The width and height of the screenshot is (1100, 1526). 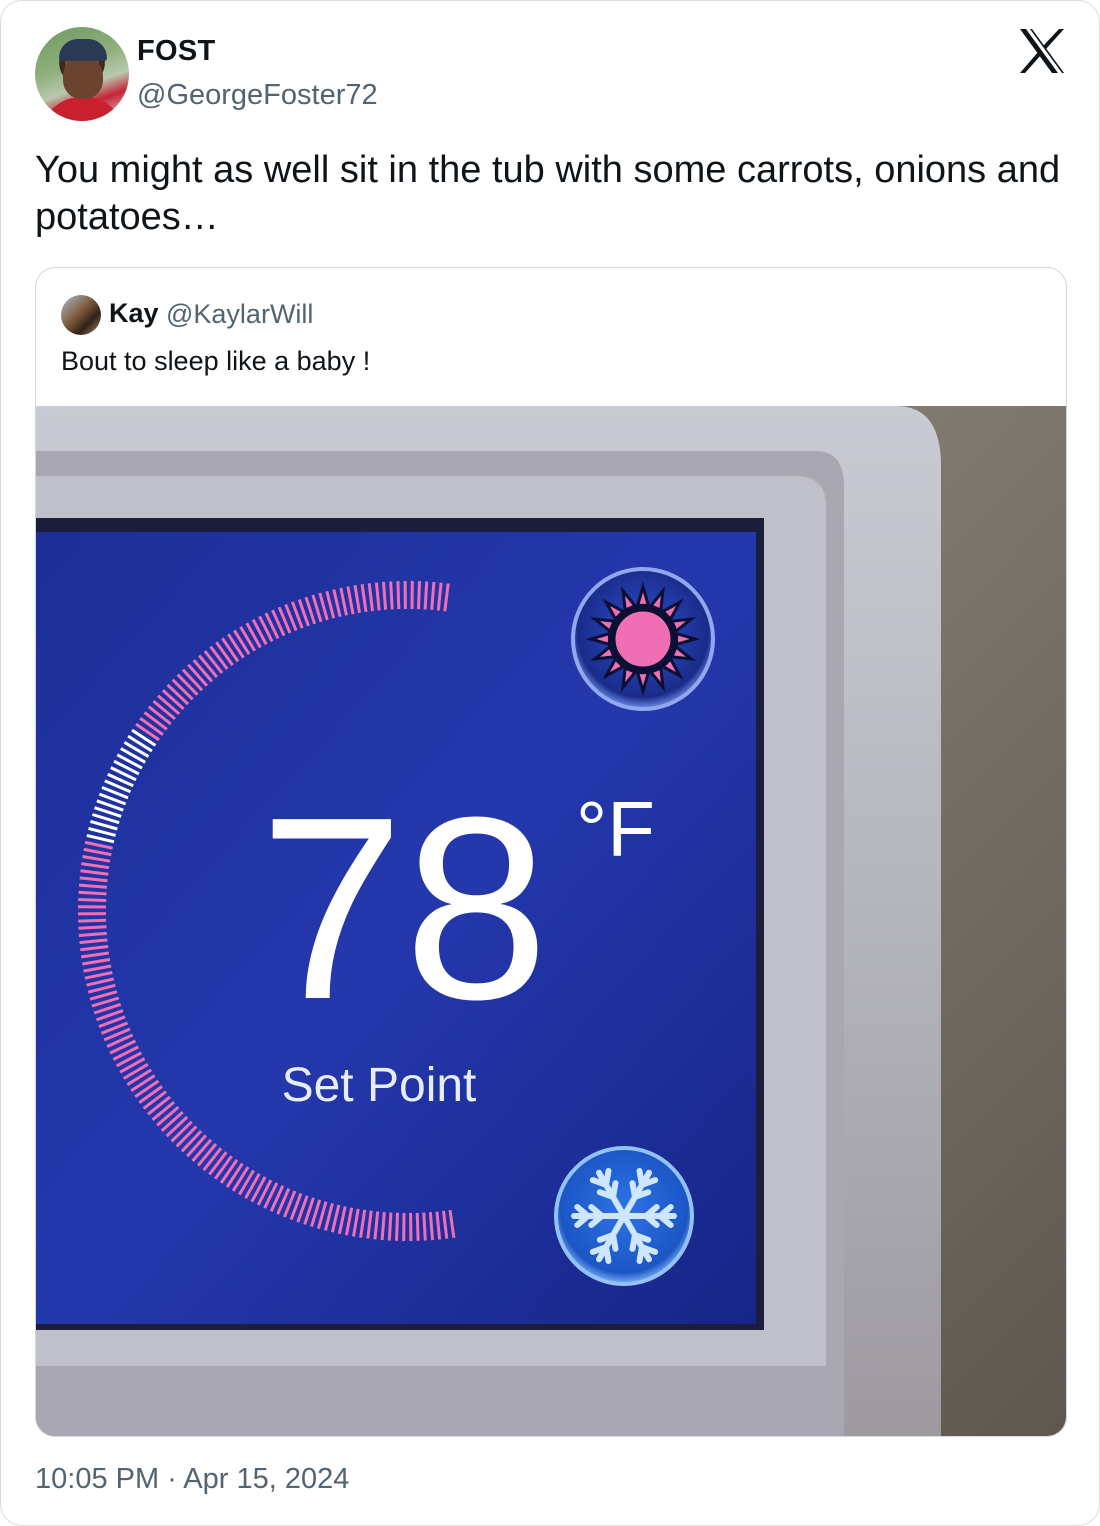 I want to click on quoted-author-avatar, so click(x=81, y=315).